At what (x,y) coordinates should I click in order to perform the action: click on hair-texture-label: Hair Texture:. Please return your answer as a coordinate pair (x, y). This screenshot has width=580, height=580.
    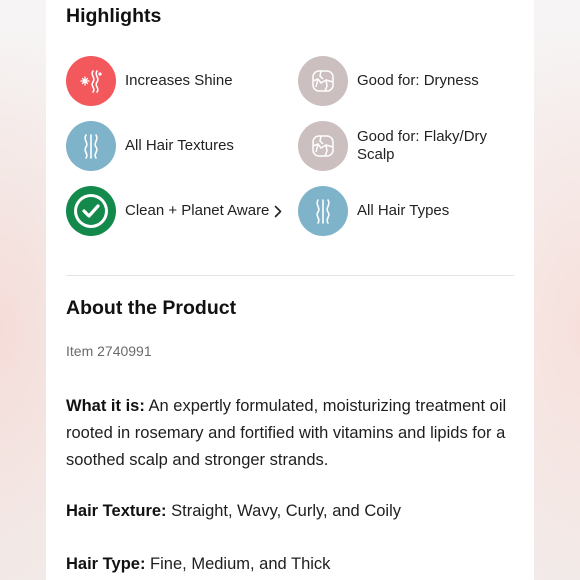
    Looking at the image, I should click on (116, 511).